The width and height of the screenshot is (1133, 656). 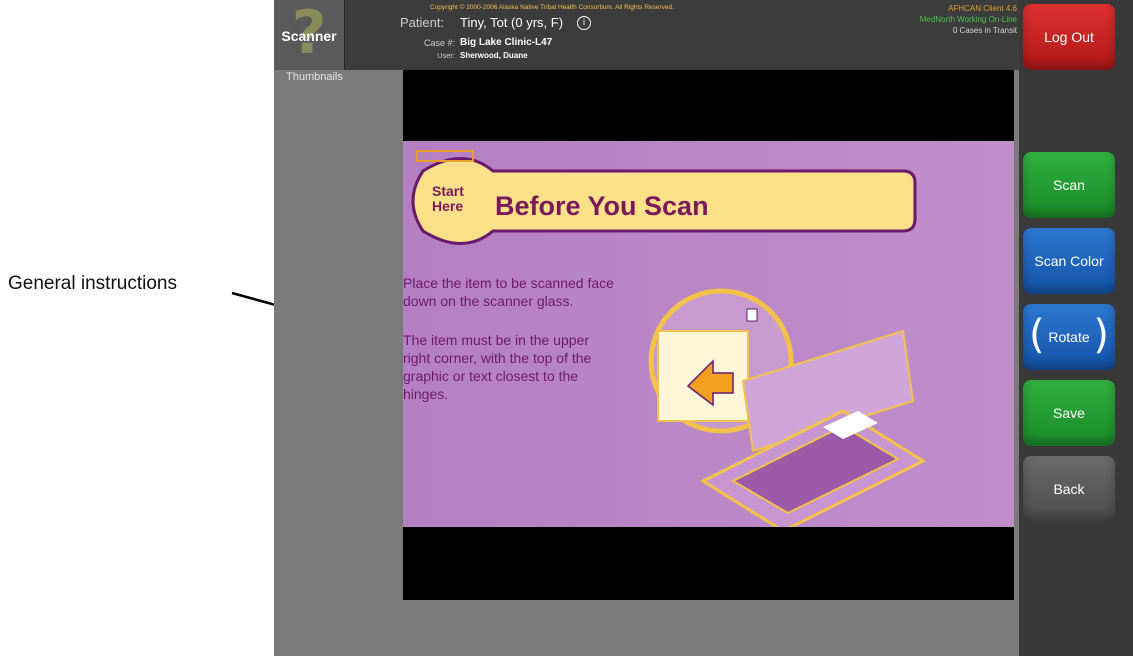 I want to click on scanner-label: Scanner, so click(x=309, y=36).